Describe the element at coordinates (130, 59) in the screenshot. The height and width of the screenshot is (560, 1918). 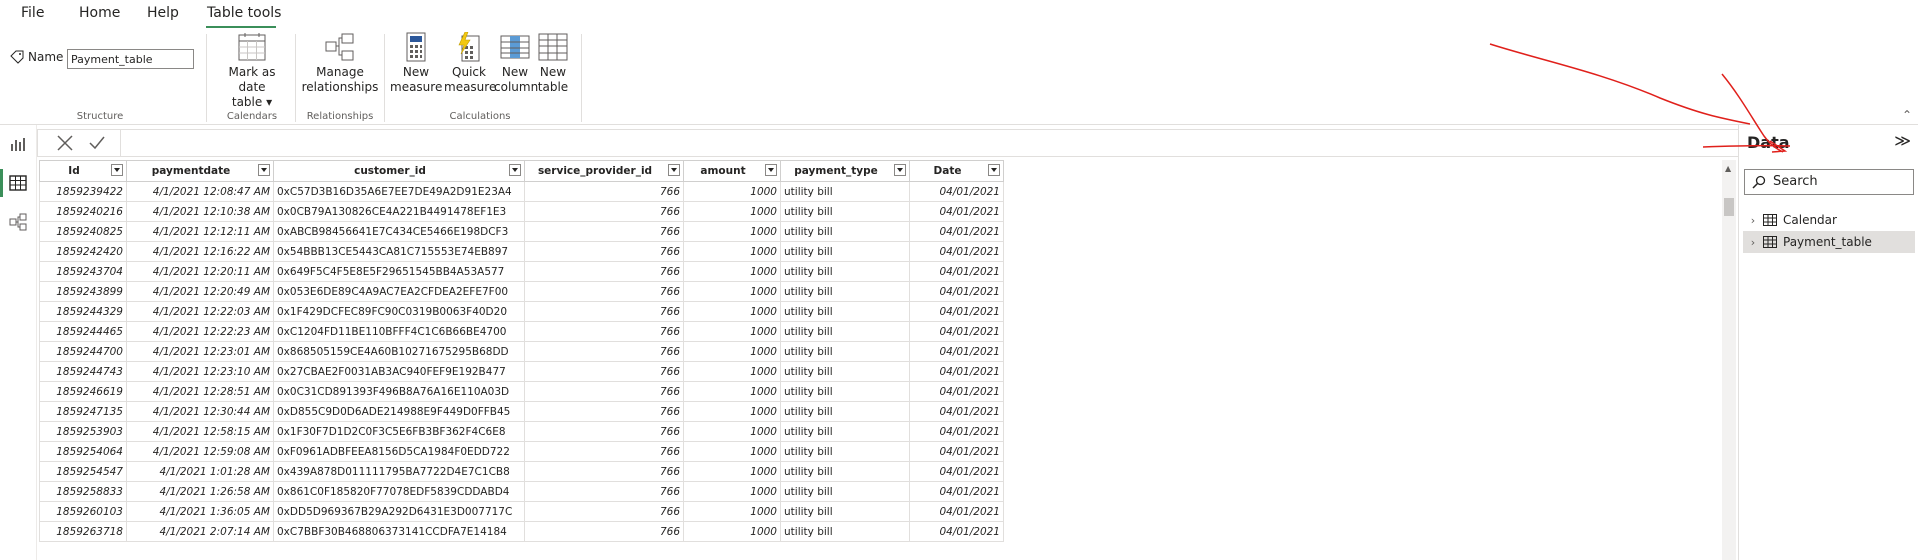
I see `table-name-input: Payment_table` at that location.